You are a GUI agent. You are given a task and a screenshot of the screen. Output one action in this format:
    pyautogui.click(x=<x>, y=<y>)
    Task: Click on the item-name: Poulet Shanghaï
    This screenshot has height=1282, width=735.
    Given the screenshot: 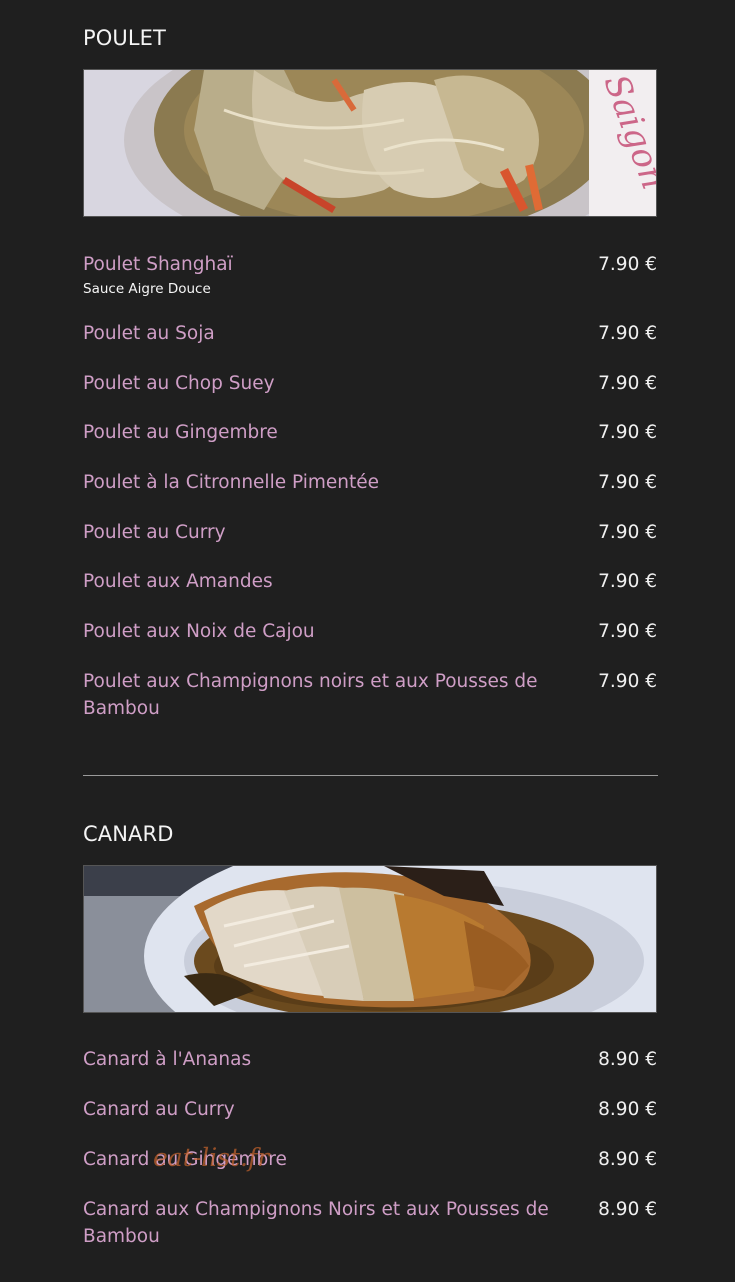 What is the action you would take?
    pyautogui.click(x=158, y=264)
    